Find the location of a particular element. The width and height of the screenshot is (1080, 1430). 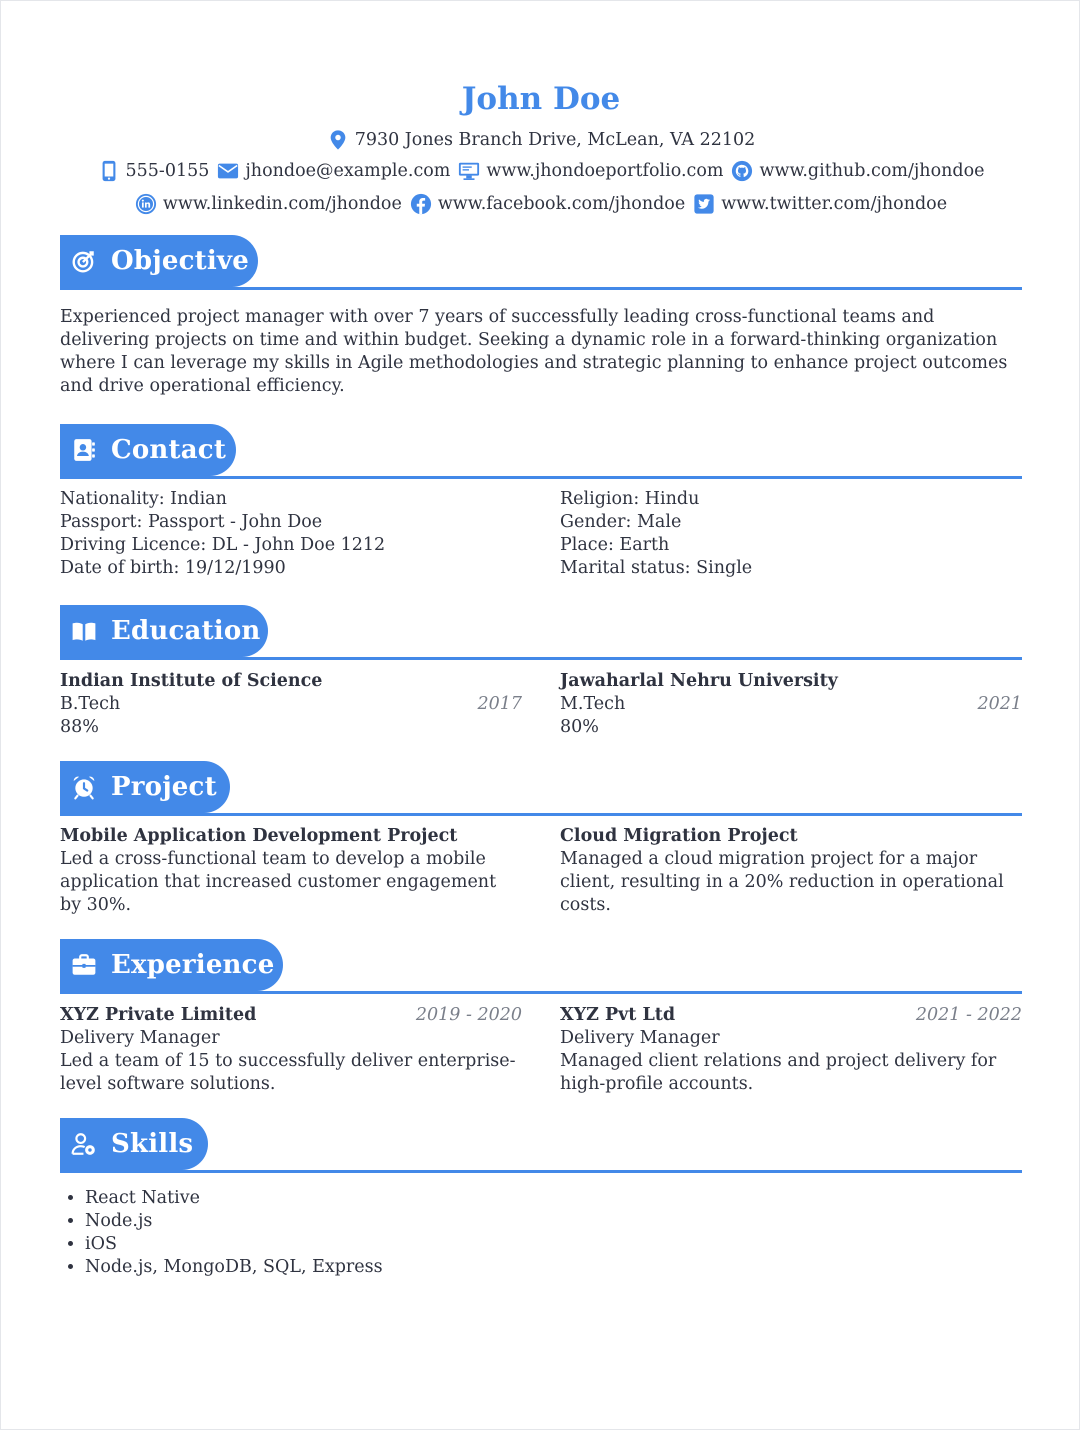

facebook-link: www.facebook.com/jhondoe is located at coordinates (561, 204).